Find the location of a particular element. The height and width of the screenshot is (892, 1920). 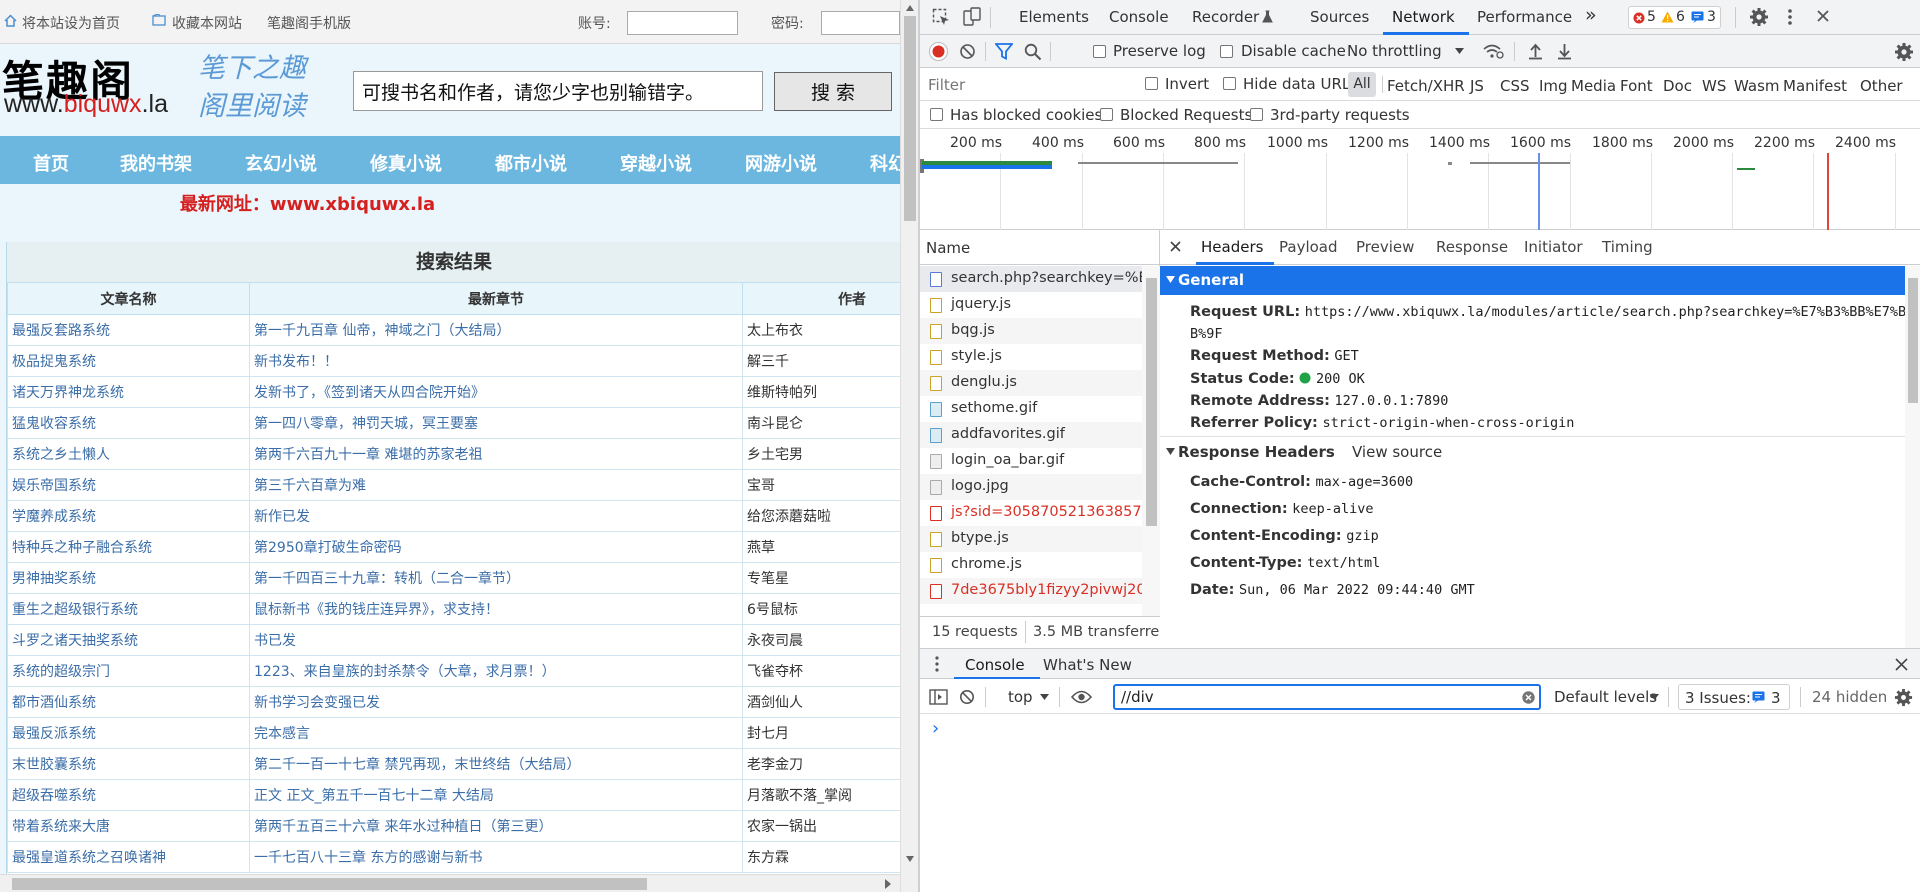

drawer-tab-whats-new: What's New is located at coordinates (1087, 665).